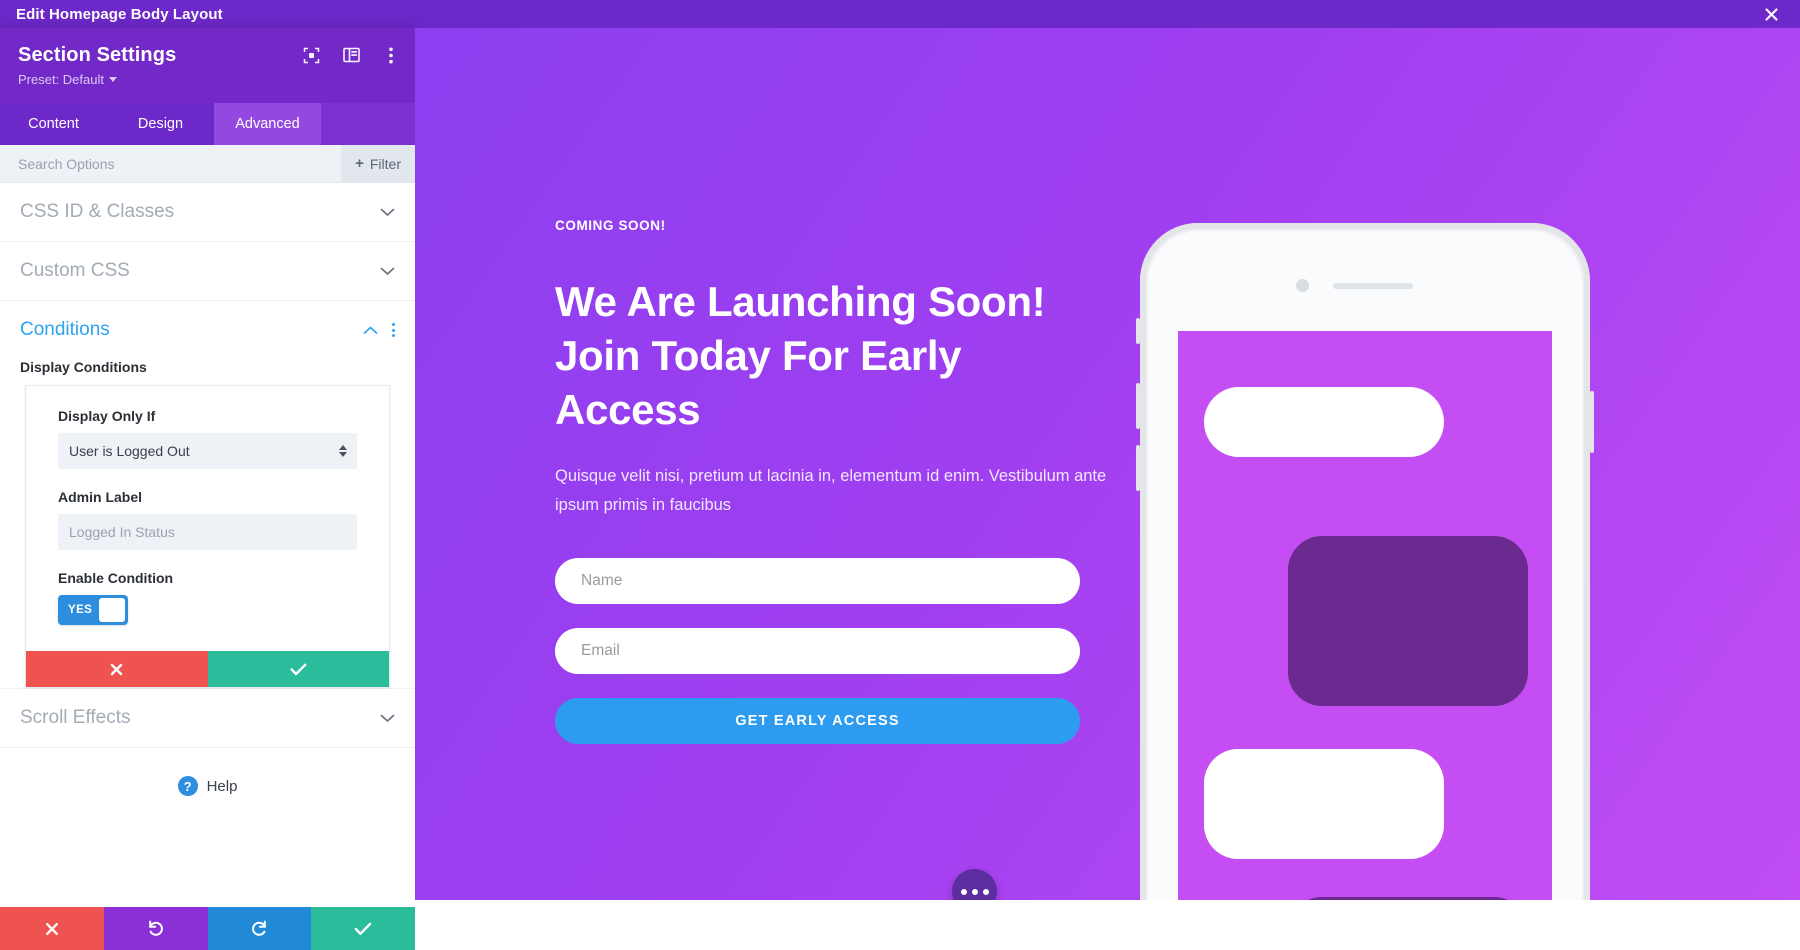 The height and width of the screenshot is (950, 1800). Describe the element at coordinates (368, 124) in the screenshot. I see `tabs-filler` at that location.